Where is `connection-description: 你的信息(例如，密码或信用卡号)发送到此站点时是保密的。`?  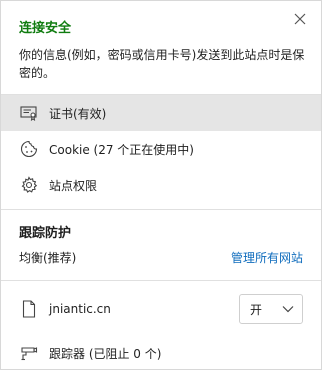
connection-description: 你的信息(例如，密码或信用卡号)发送到此站点时是保密的。 is located at coordinates (162, 64).